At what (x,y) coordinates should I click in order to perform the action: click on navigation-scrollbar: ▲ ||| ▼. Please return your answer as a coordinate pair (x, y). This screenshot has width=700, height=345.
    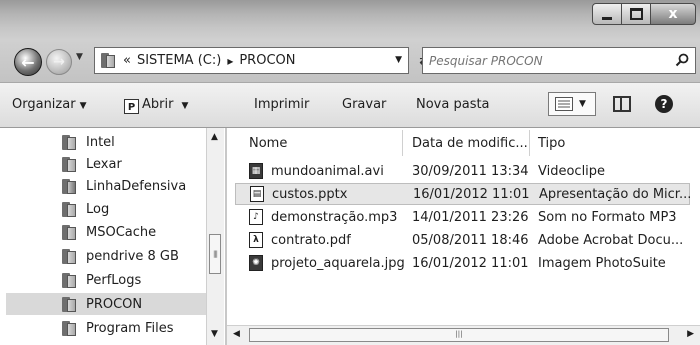
    Looking at the image, I should click on (215, 236).